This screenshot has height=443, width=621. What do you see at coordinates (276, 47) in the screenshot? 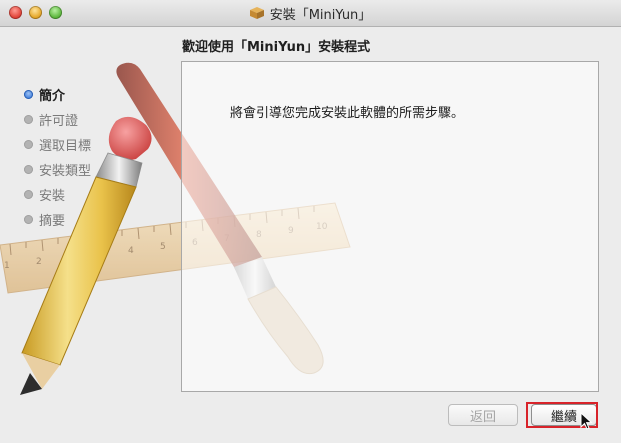
I see `page-title: 歡迎使用「MiniYun」安裝程式` at bounding box center [276, 47].